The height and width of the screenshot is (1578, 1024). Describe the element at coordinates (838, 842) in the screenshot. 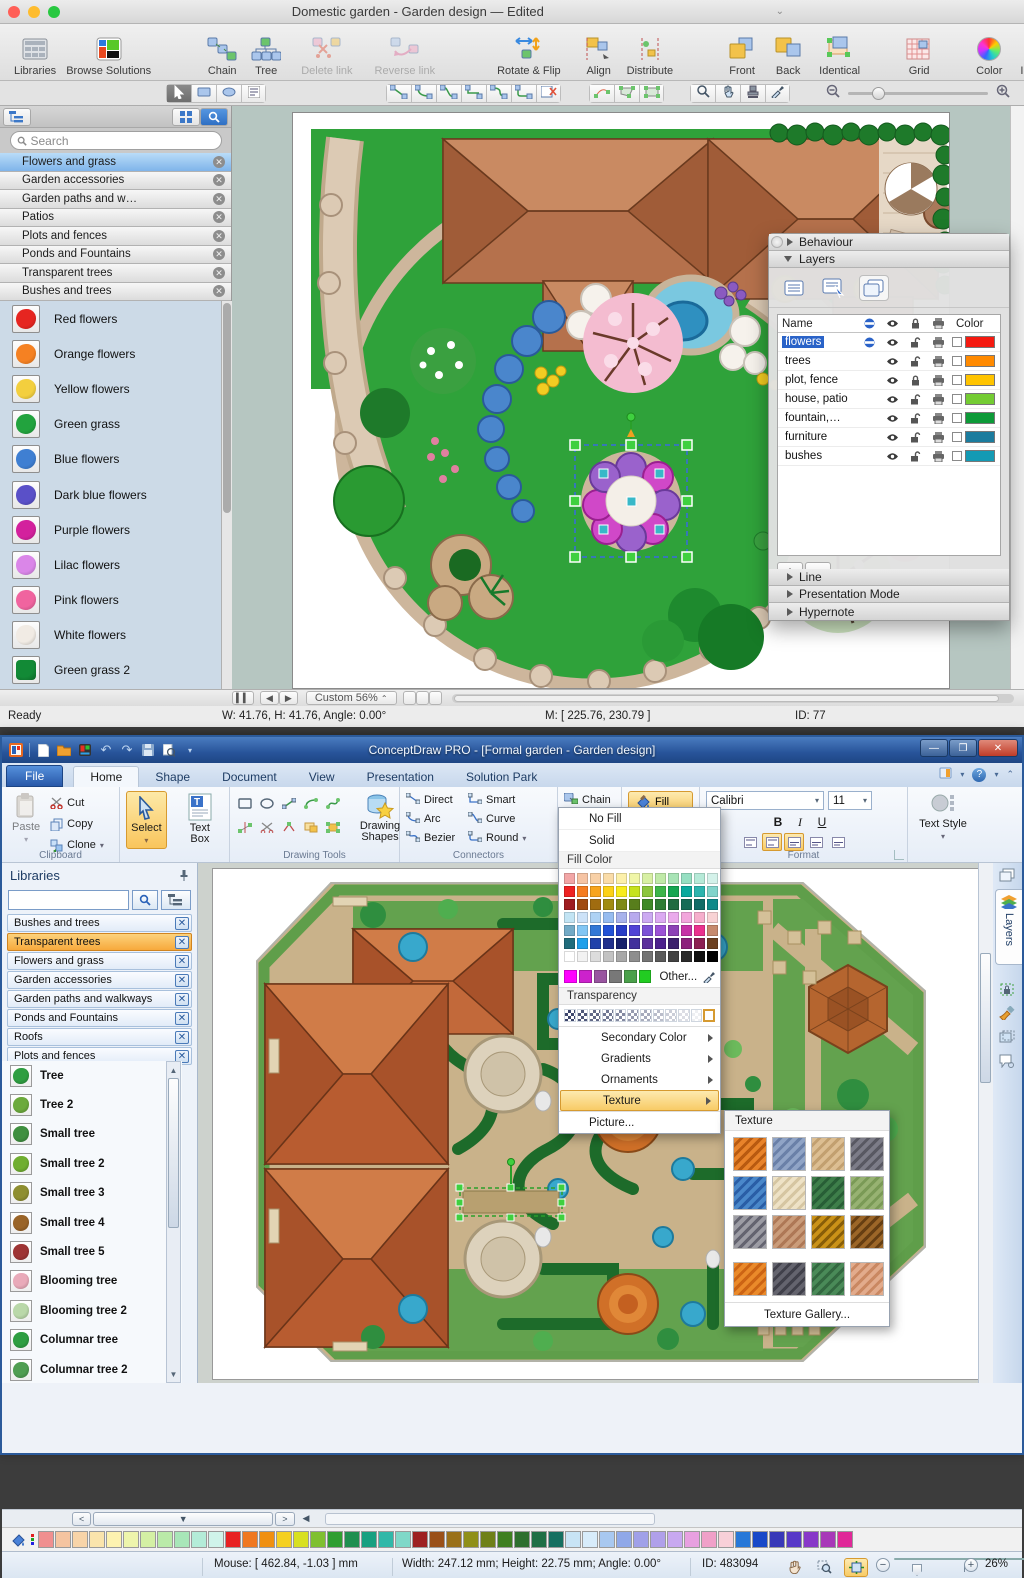

I see `align-justify-button` at that location.